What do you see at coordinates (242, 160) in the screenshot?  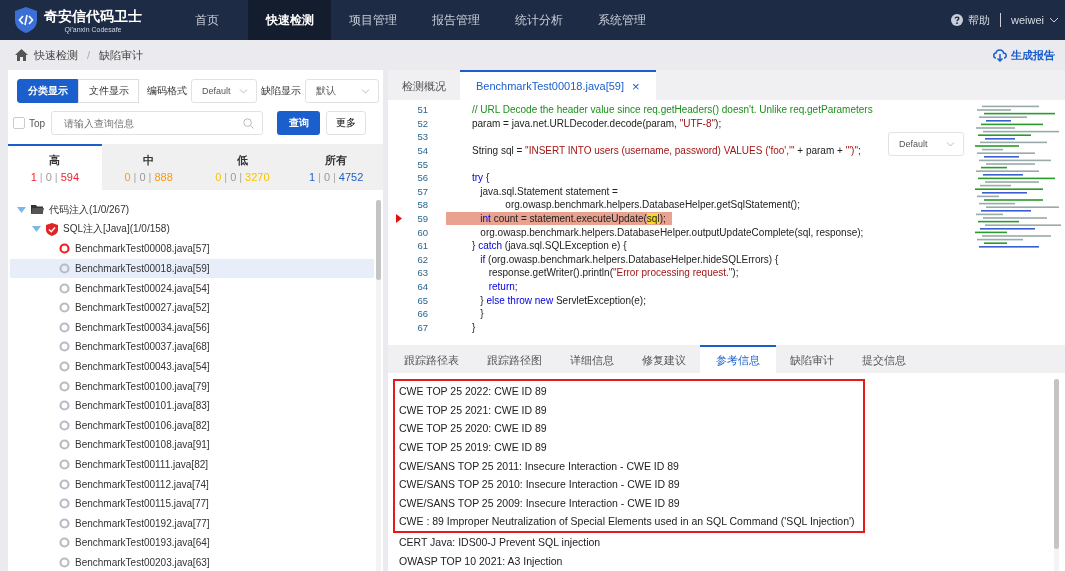 I see `severity-label: 低` at bounding box center [242, 160].